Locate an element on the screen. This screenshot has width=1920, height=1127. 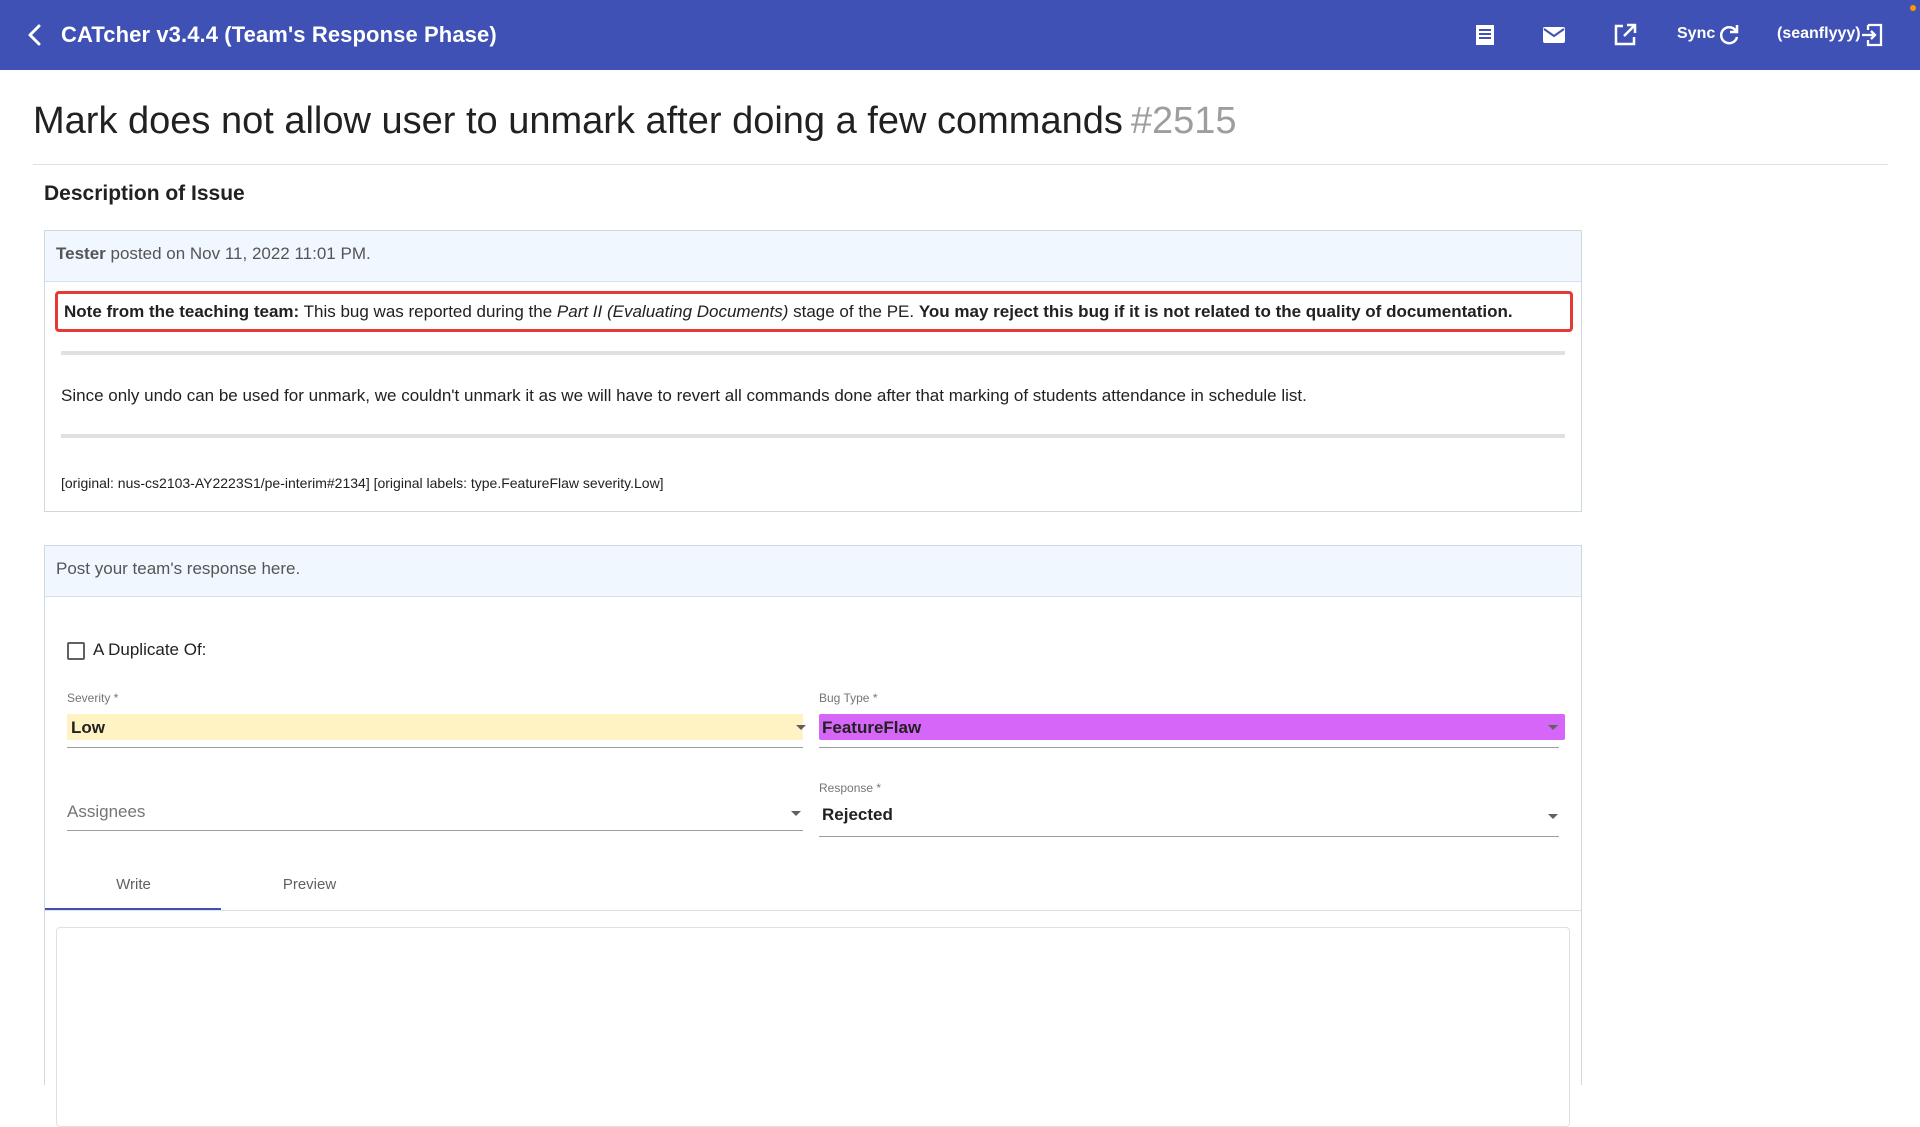
refresh-icon is located at coordinates (1729, 35).